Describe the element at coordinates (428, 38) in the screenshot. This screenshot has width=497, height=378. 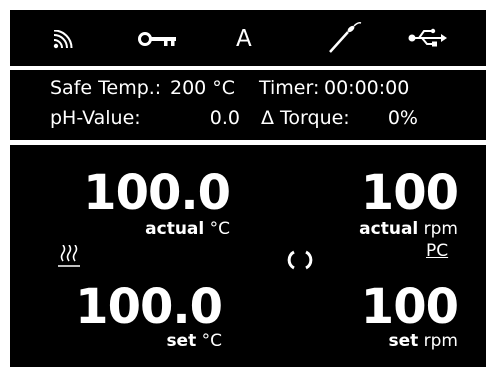
I see `usb-icon` at that location.